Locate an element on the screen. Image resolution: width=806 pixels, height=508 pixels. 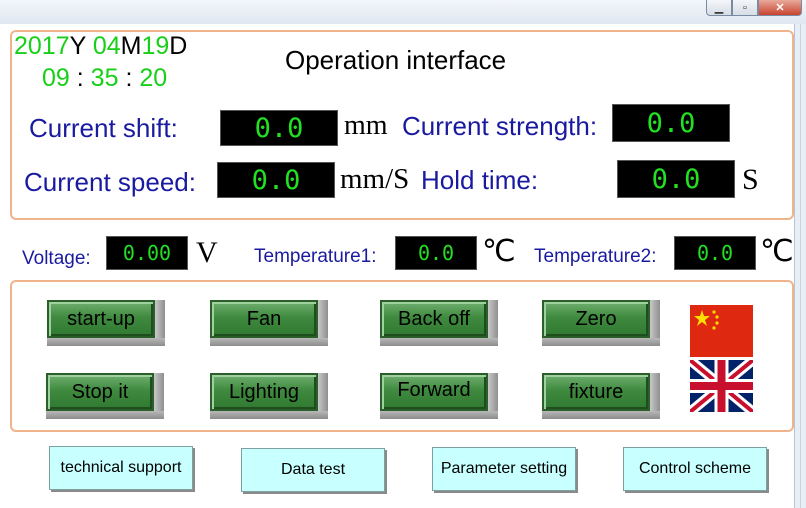
hold-time-value: 0.0 is located at coordinates (676, 179).